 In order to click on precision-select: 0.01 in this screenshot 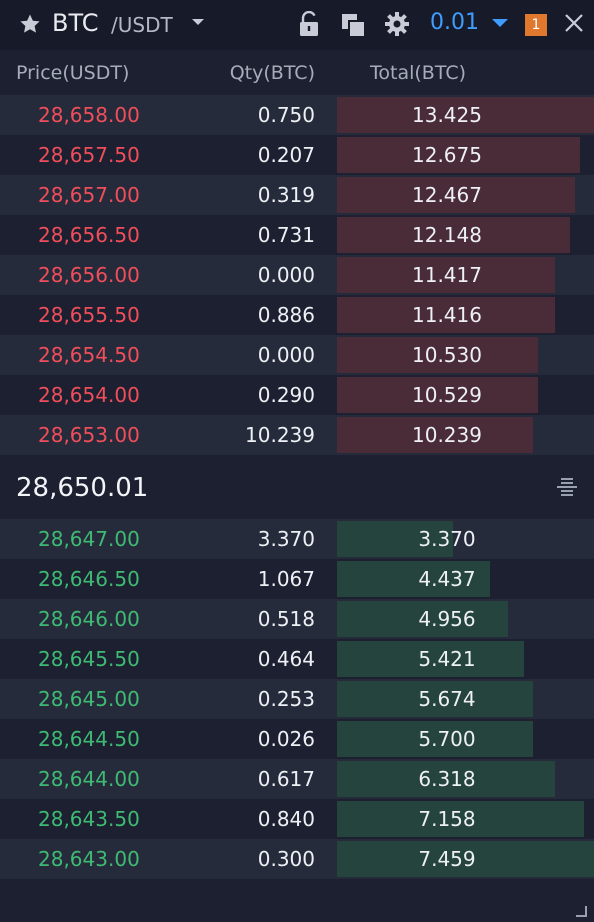, I will do `click(454, 22)`.